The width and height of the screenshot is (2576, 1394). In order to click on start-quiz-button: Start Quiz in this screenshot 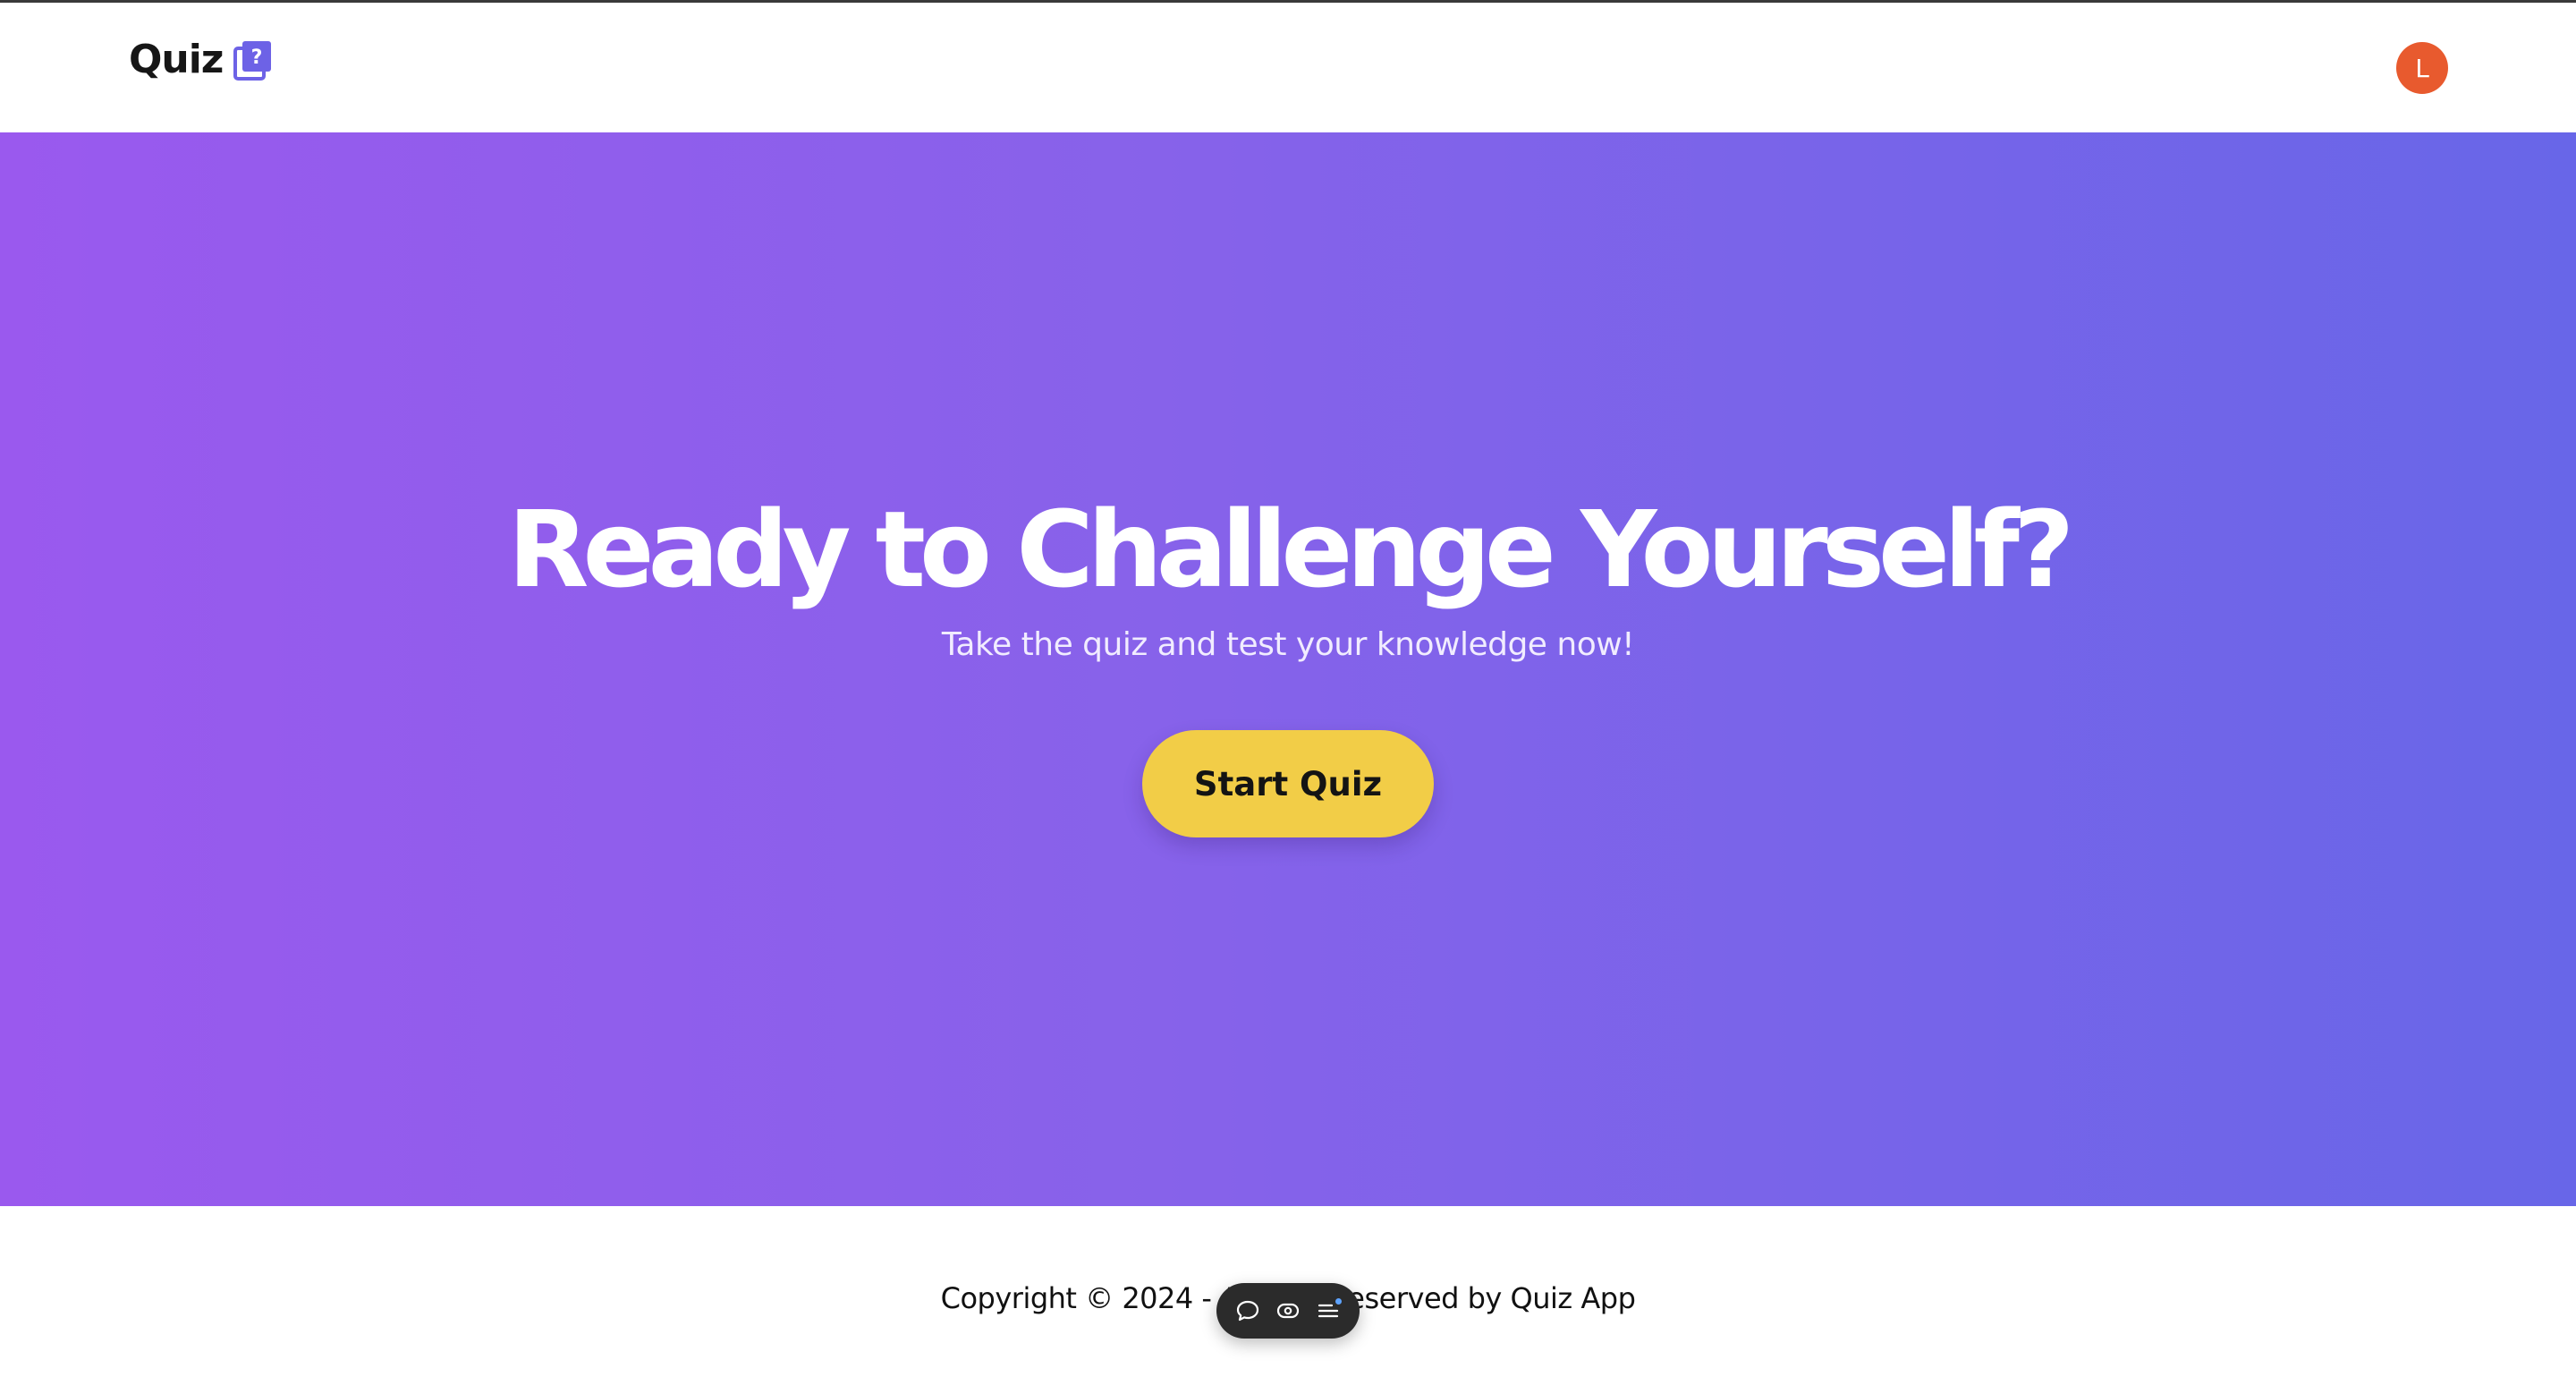, I will do `click(1288, 784)`.